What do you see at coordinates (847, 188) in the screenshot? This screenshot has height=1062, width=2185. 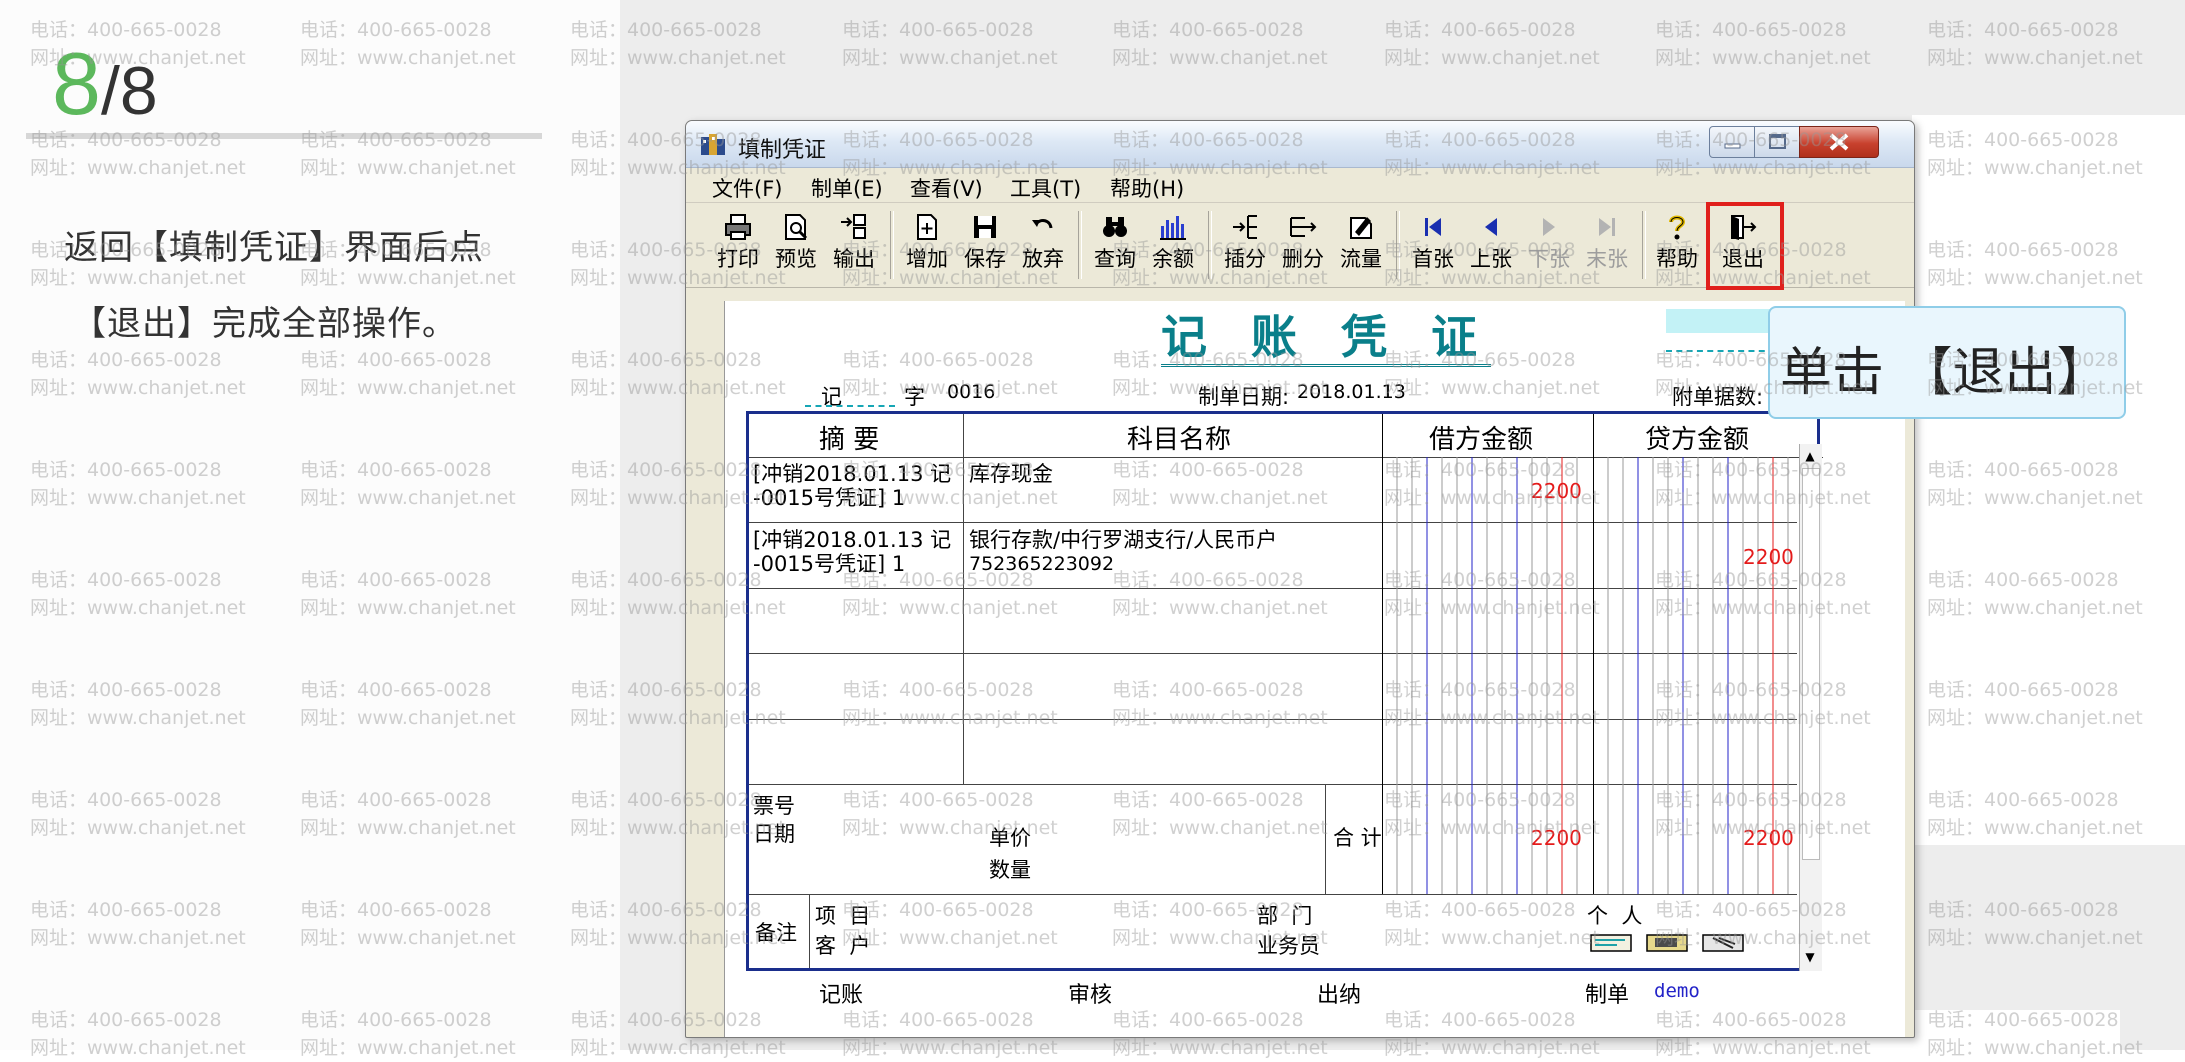 I see `menu-voucher: 制单(E)` at bounding box center [847, 188].